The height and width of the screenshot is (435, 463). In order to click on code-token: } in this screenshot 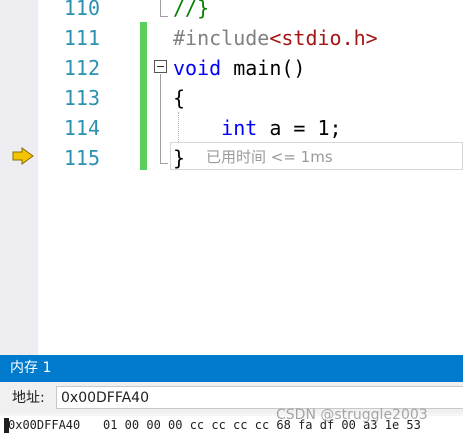, I will do `click(179, 158)`.